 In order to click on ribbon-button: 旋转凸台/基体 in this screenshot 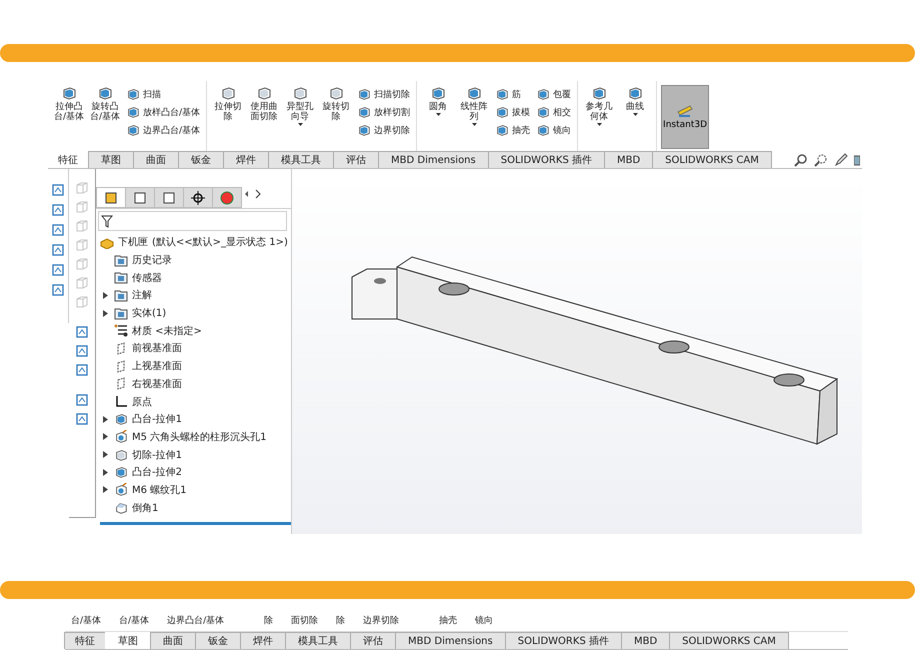, I will do `click(105, 103)`.